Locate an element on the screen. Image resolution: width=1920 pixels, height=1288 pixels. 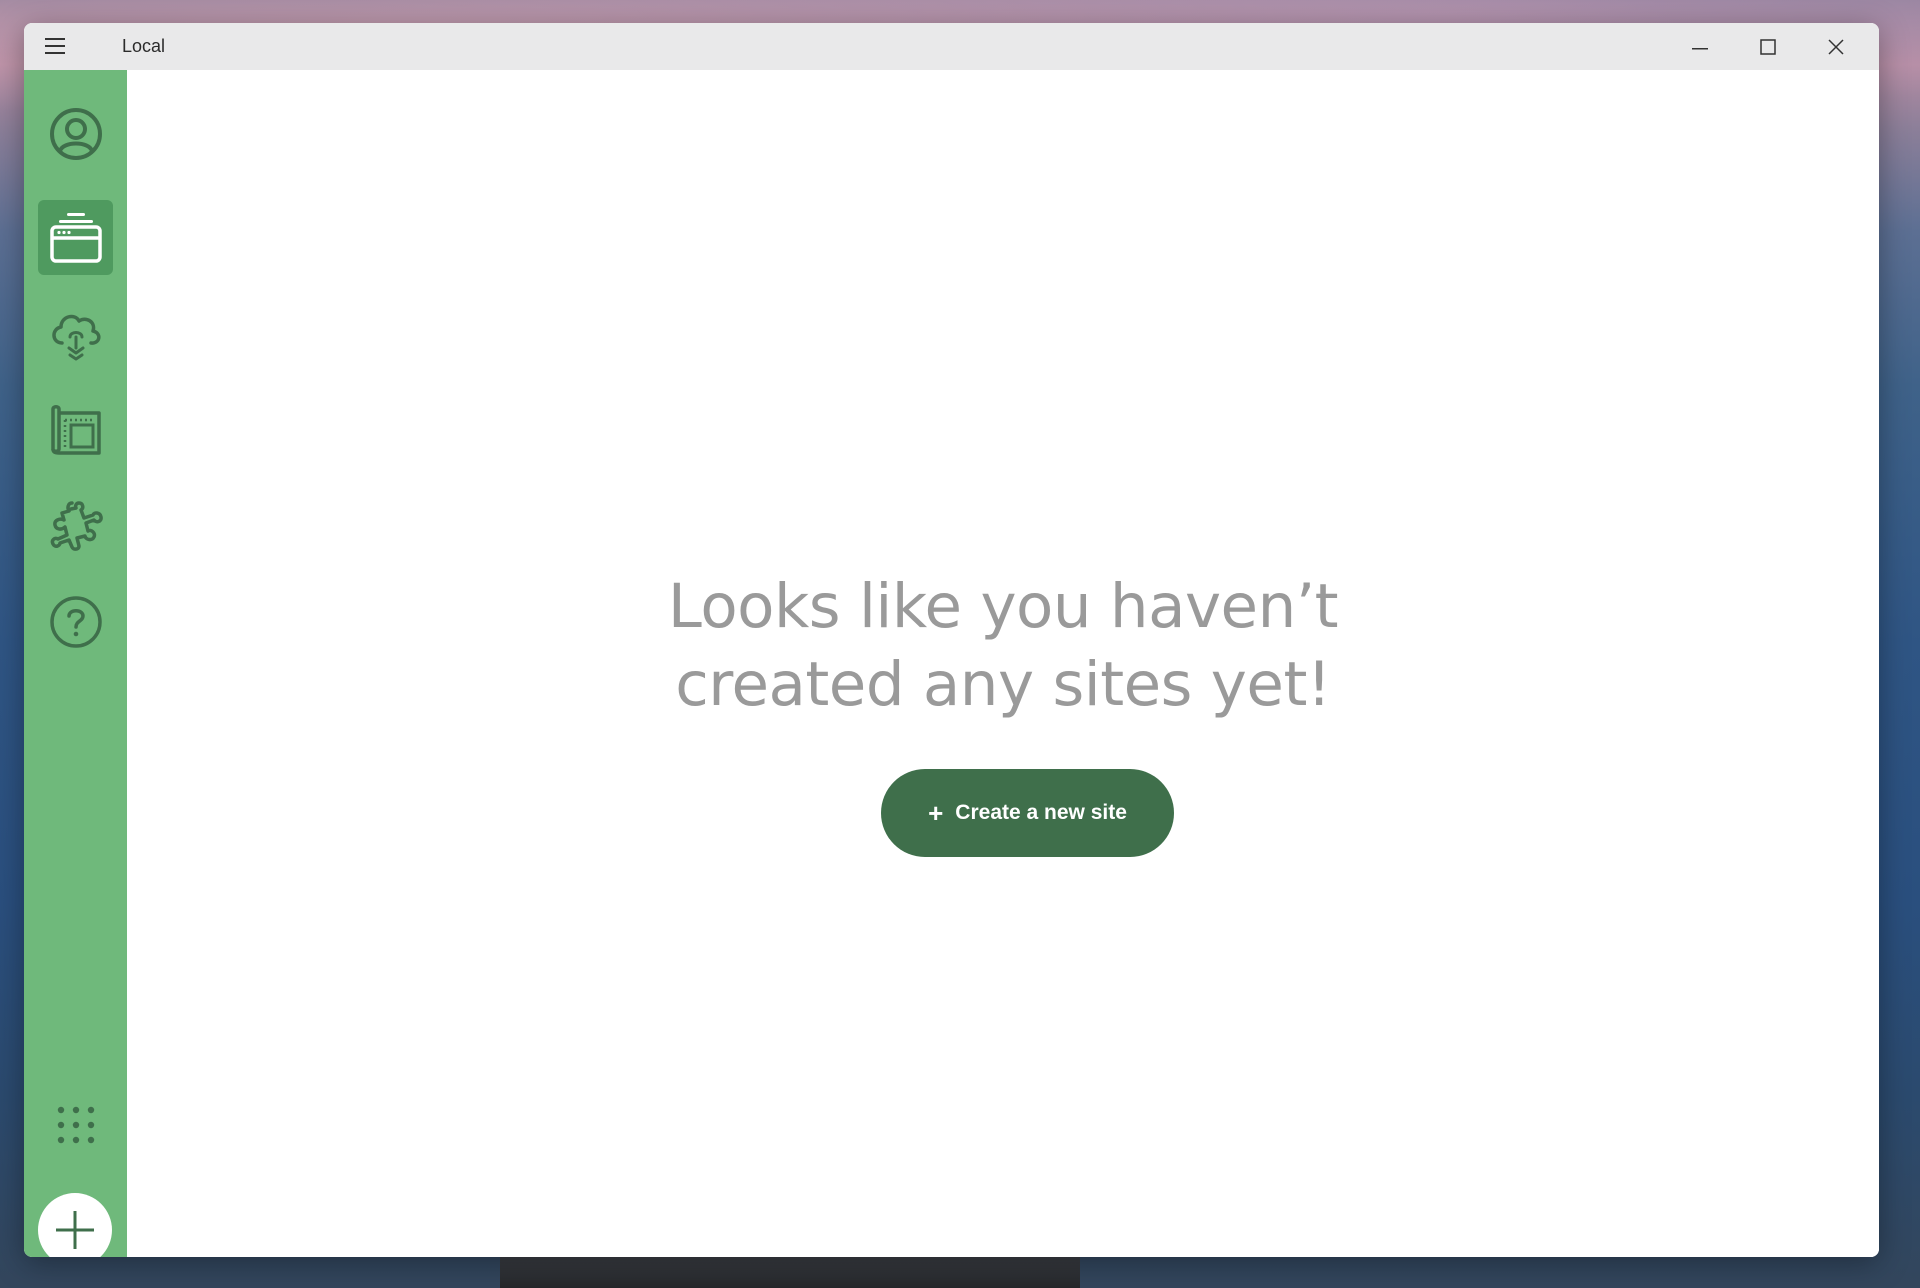
sidebar-item-add-ons is located at coordinates (75, 525).